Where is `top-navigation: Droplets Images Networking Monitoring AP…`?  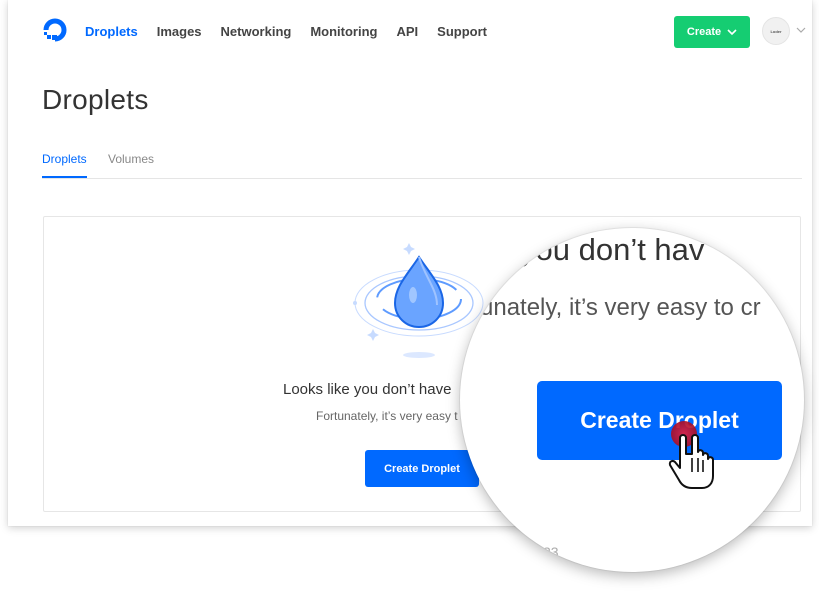
top-navigation: Droplets Images Networking Monitoring AP… is located at coordinates (410, 32).